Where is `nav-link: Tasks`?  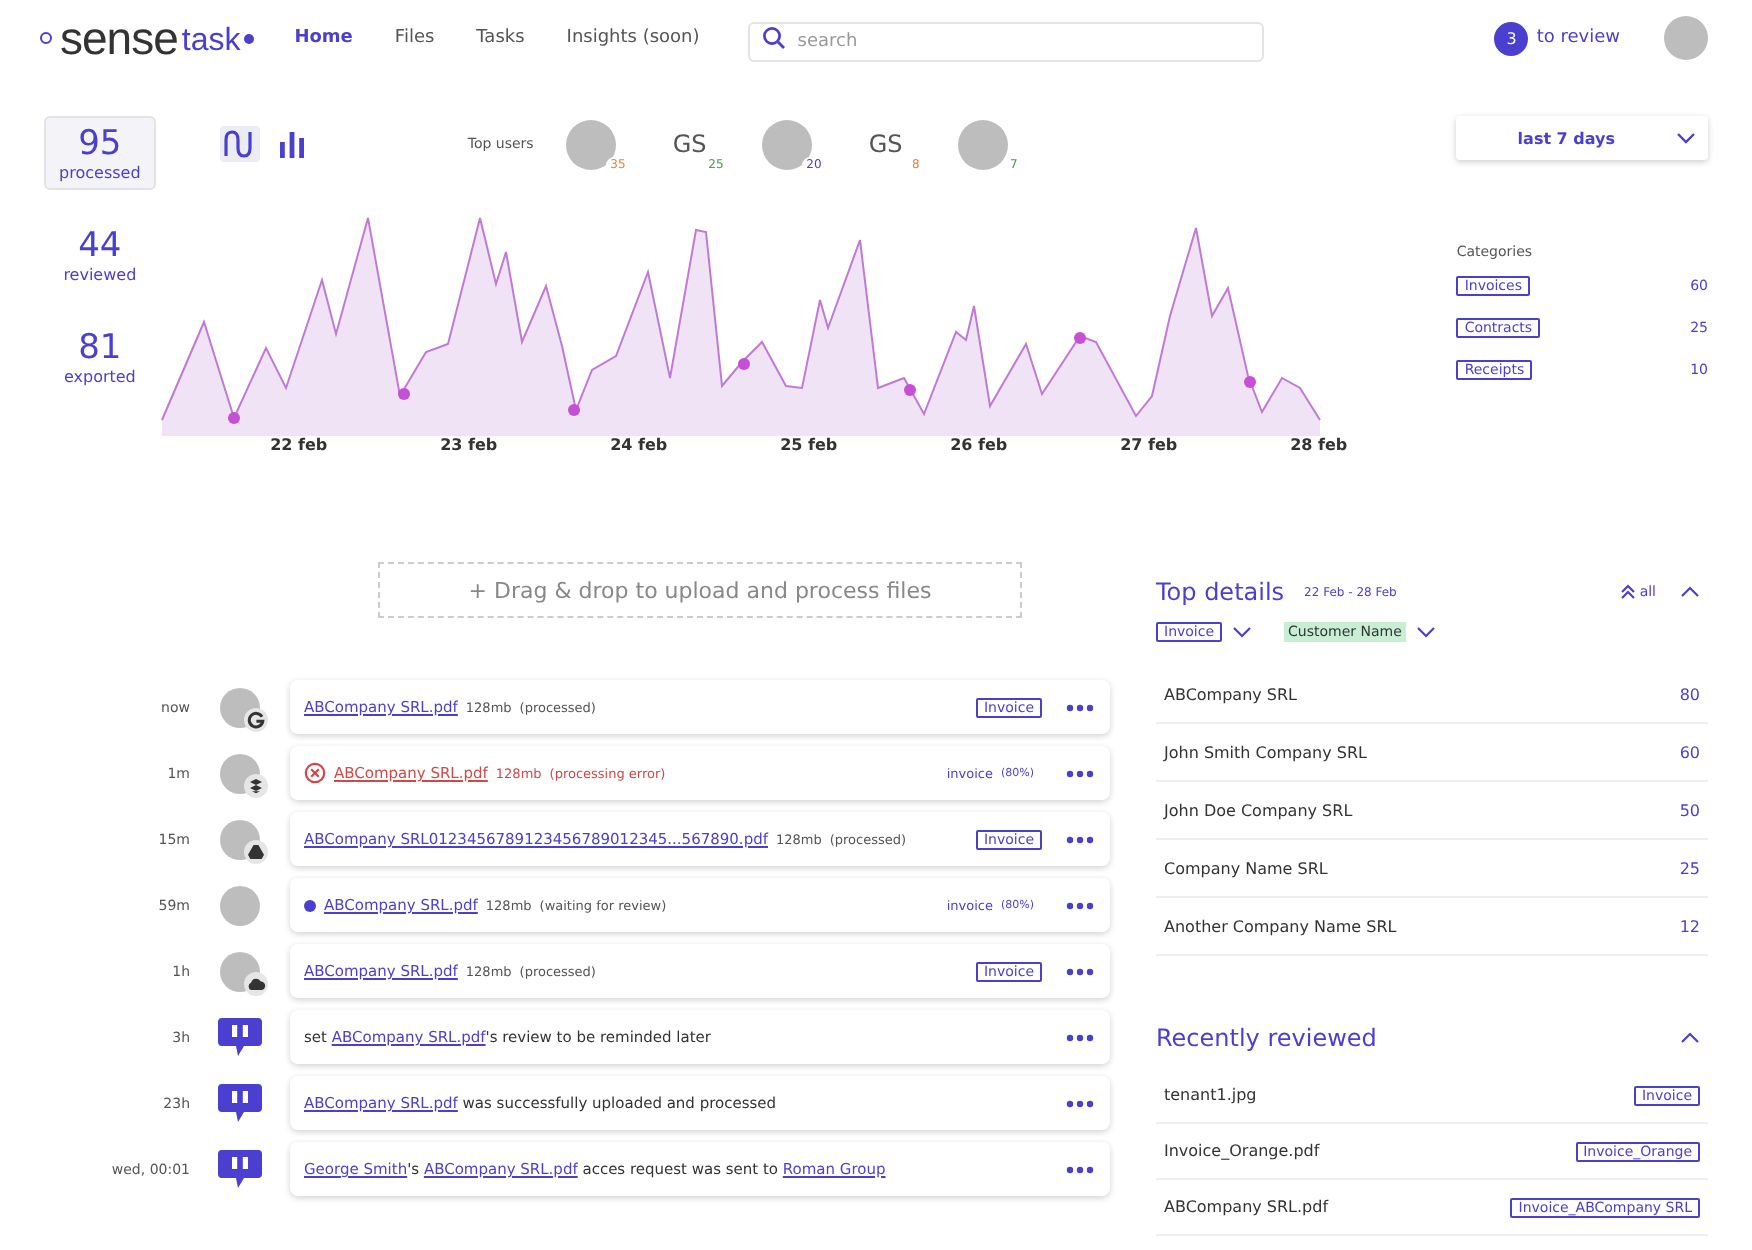
nav-link: Tasks is located at coordinates (500, 38).